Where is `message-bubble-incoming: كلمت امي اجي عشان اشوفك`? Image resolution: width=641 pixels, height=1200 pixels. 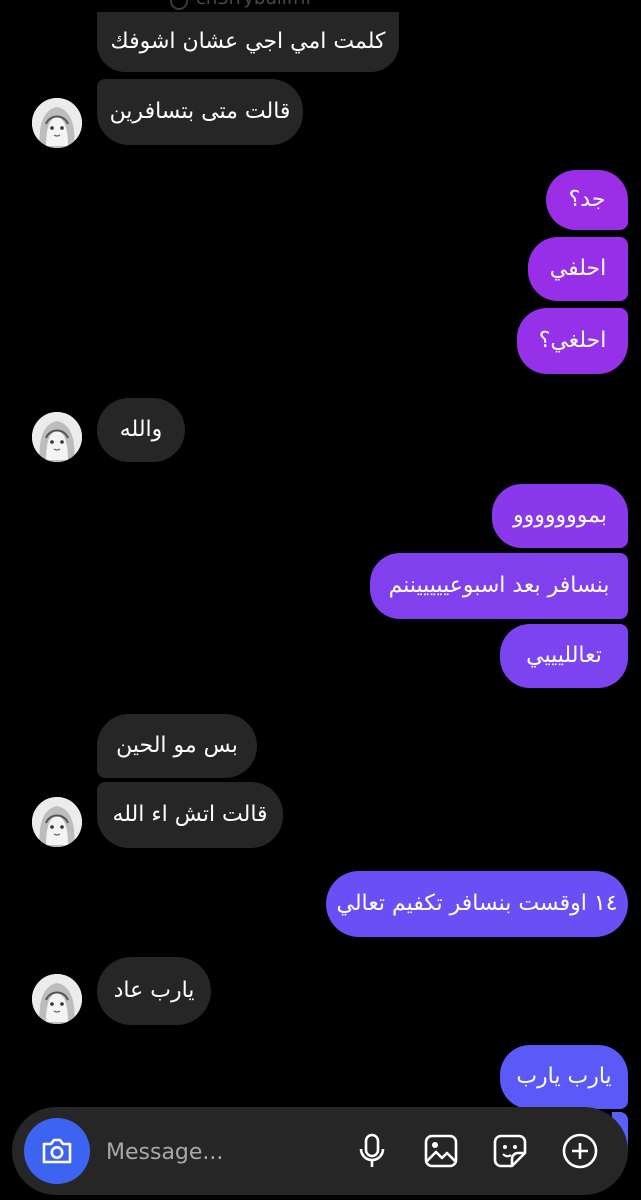
message-bubble-incoming: كلمت امي اجي عشان اشوفك is located at coordinates (248, 42).